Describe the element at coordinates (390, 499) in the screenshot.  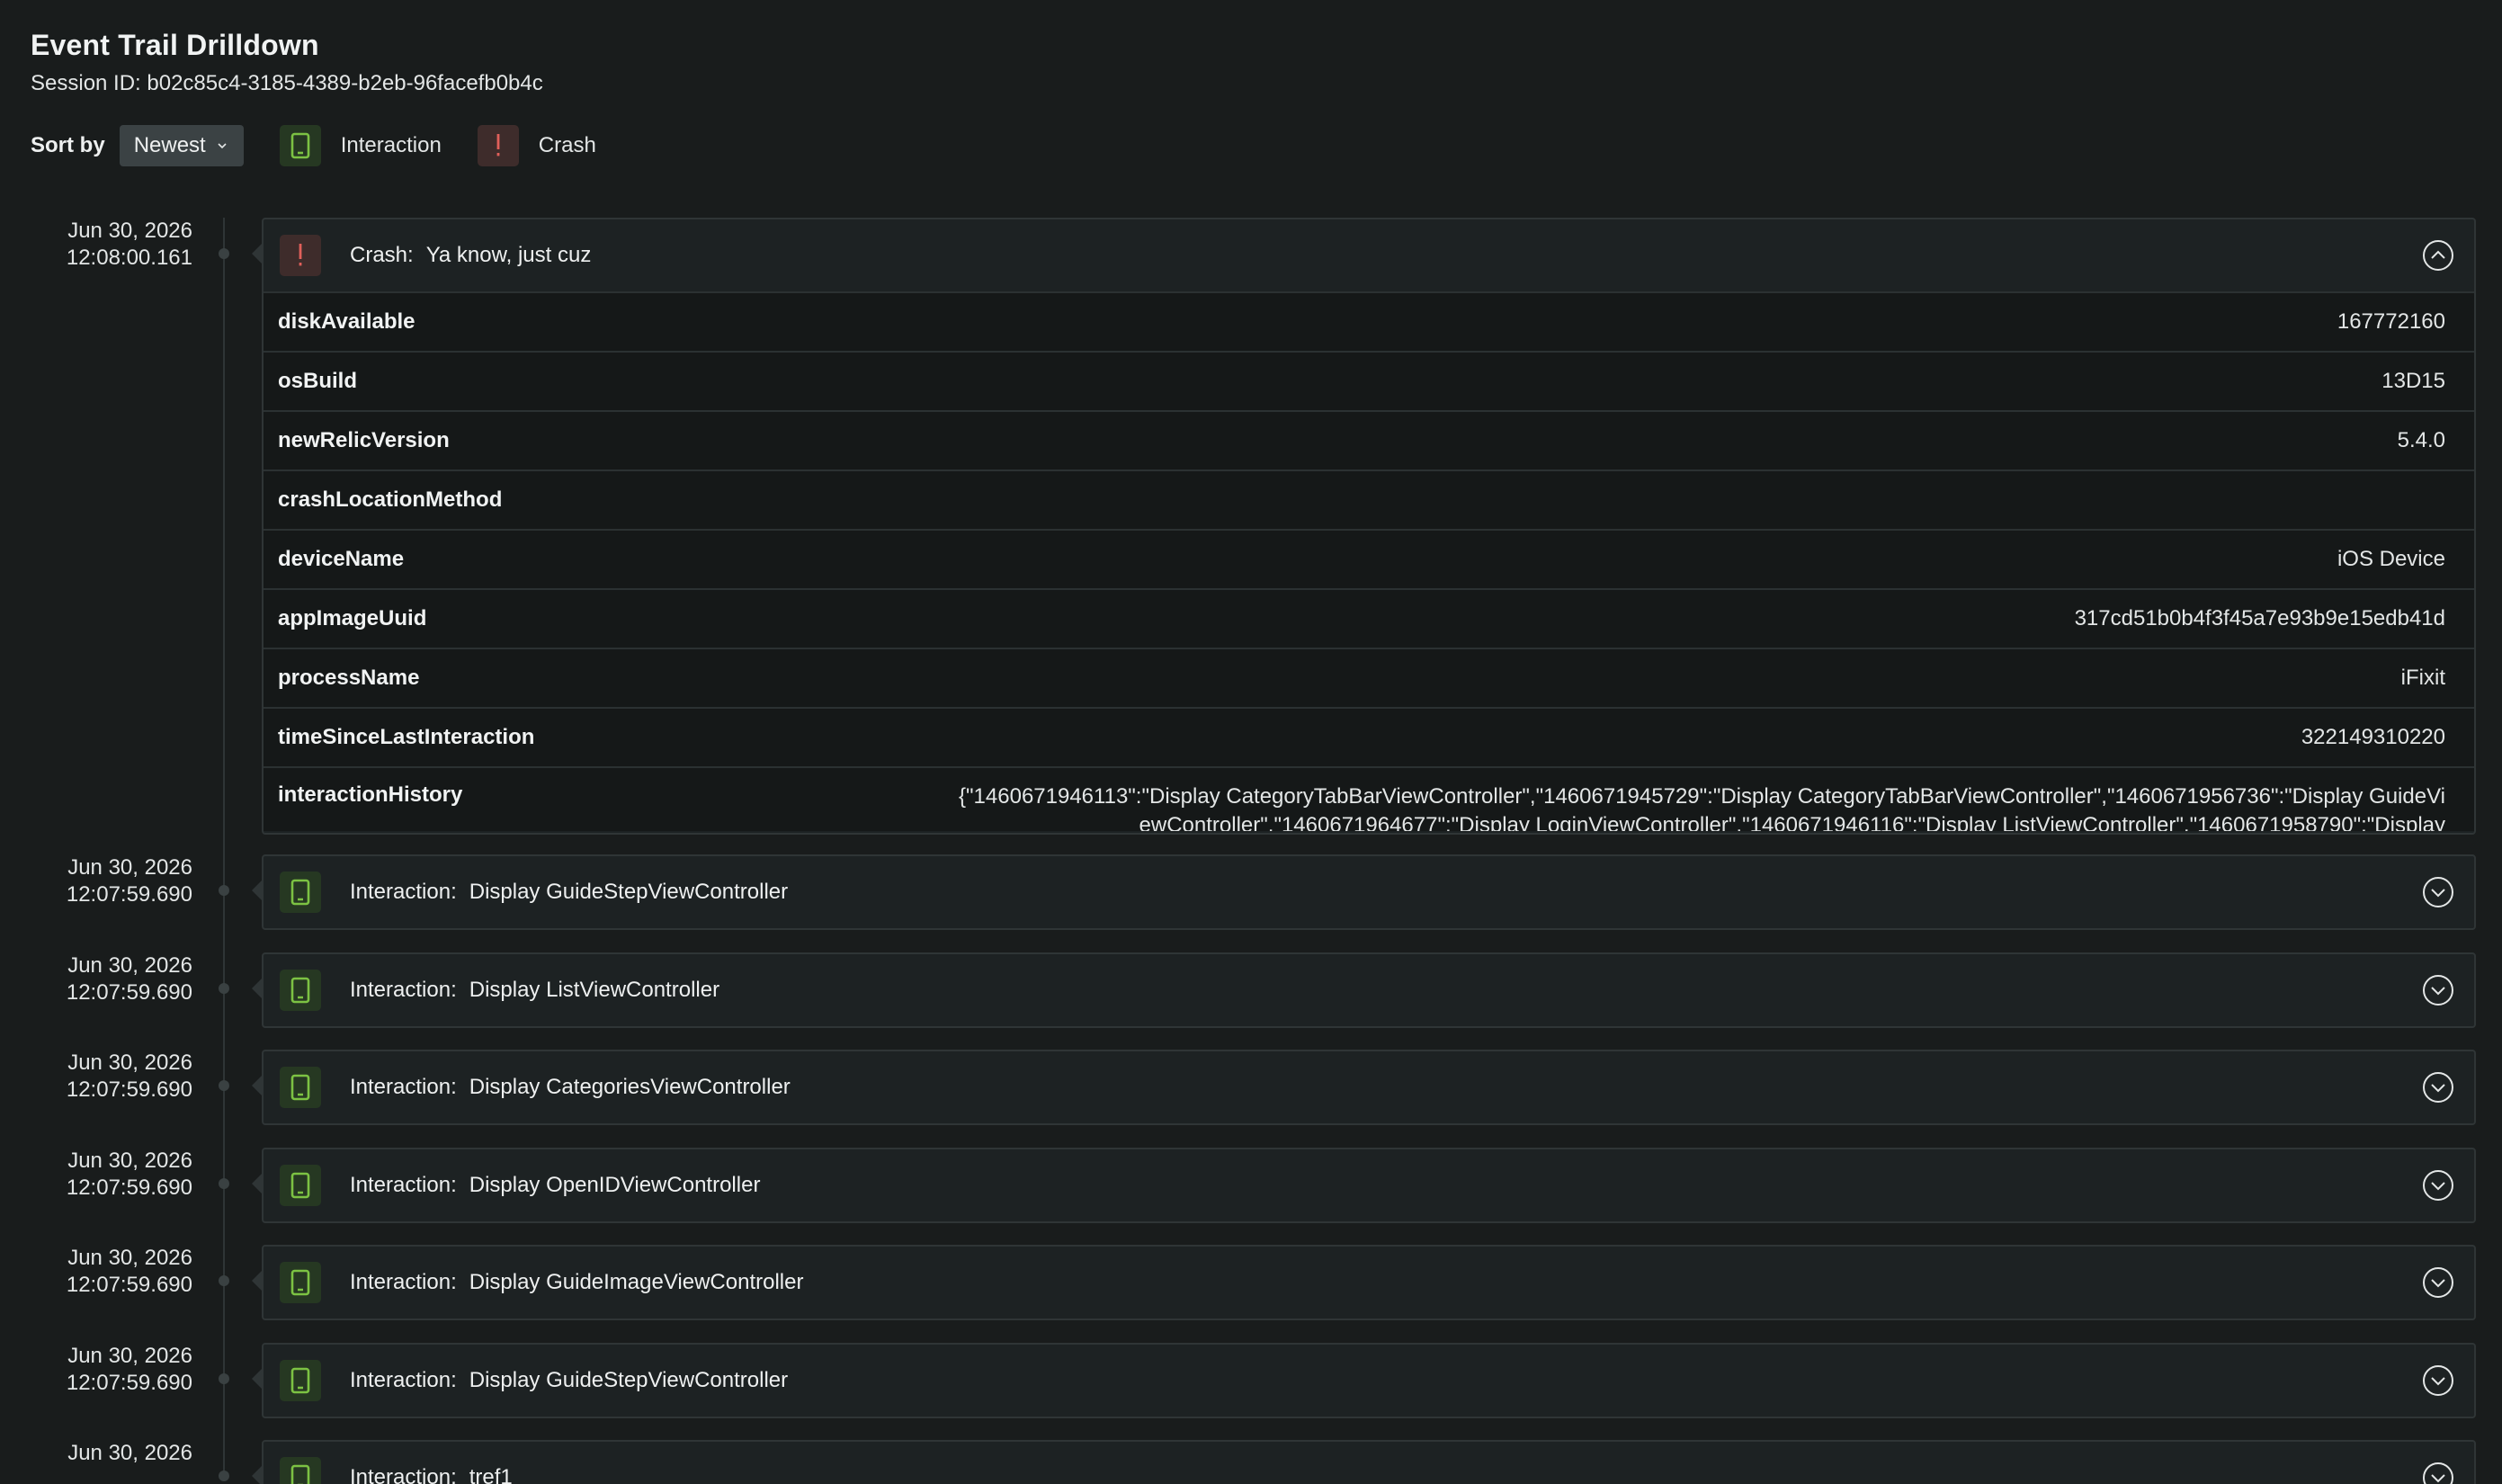
I see `attribute-key: crashLocationMethod` at that location.